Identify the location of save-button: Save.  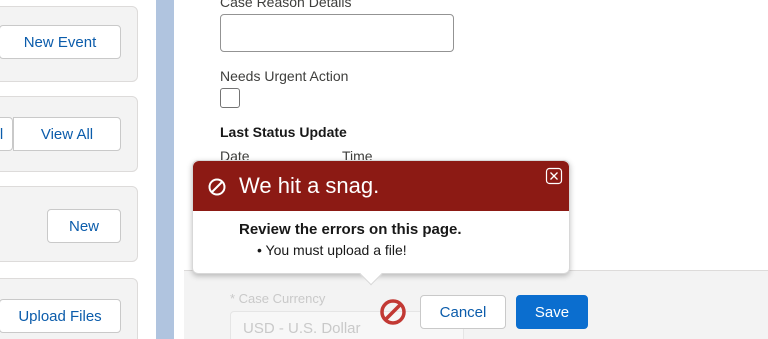
(552, 312).